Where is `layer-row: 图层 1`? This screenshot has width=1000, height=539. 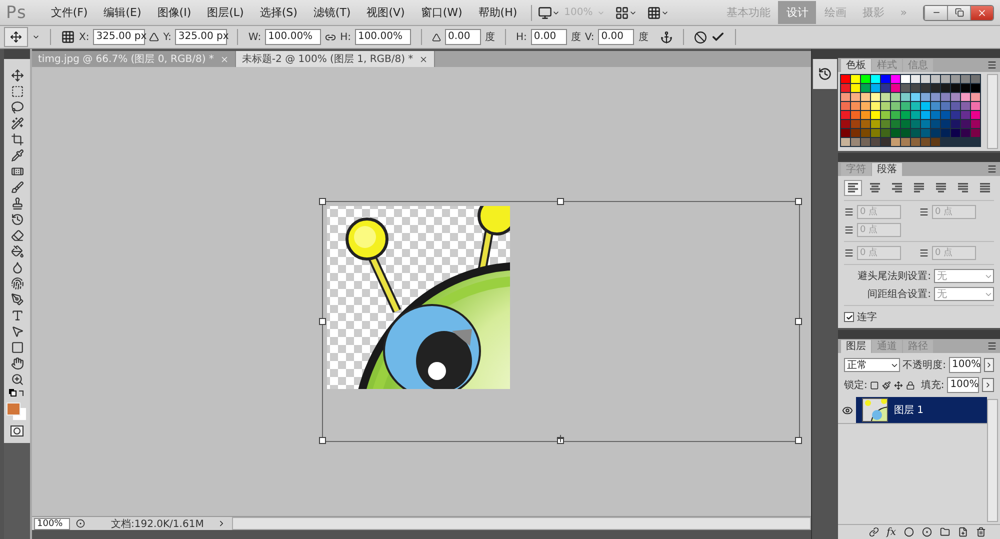
layer-row: 图层 1 is located at coordinates (912, 410).